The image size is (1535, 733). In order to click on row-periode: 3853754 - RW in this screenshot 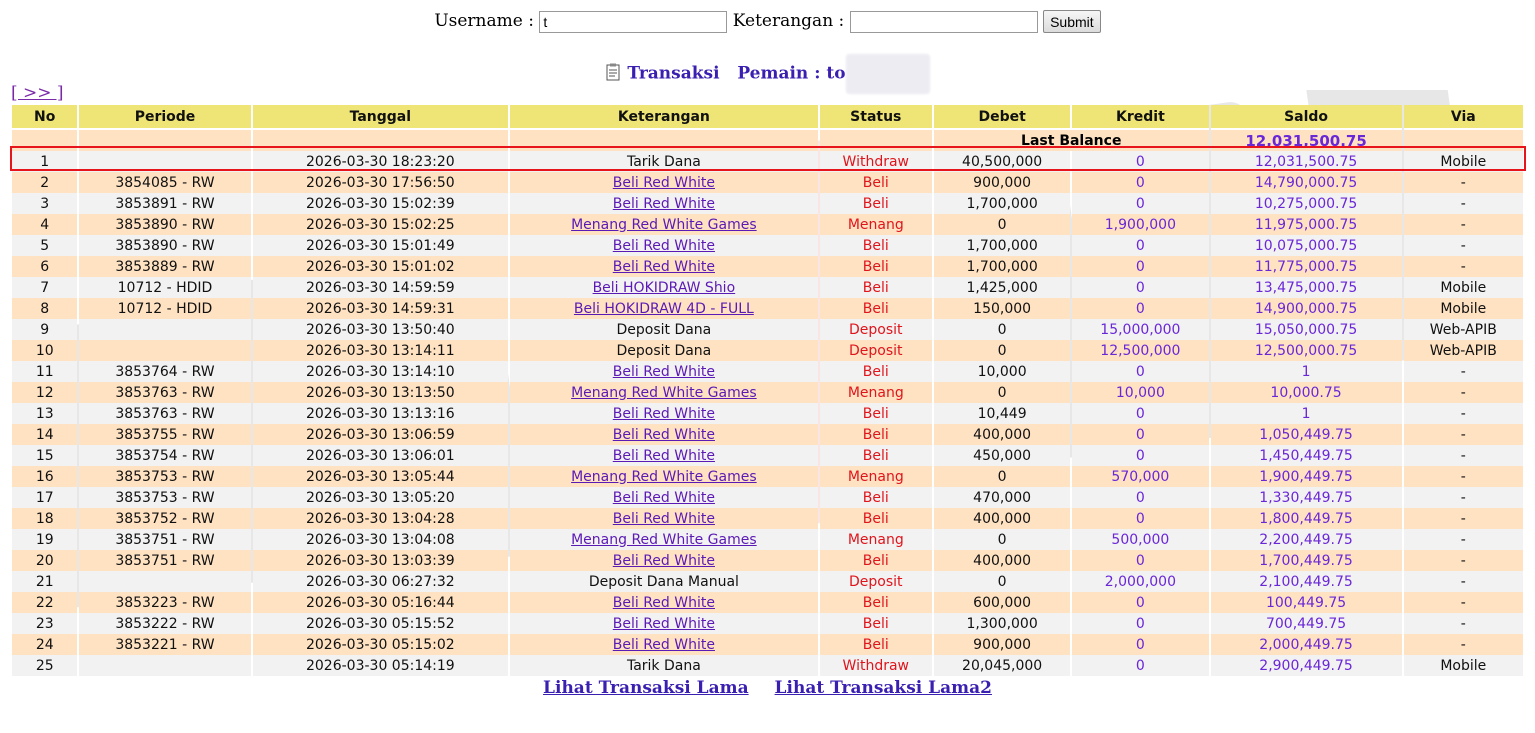, I will do `click(165, 455)`.